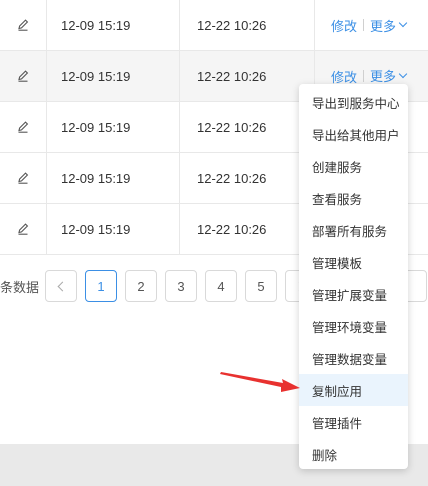 Image resolution: width=428 pixels, height=486 pixels. I want to click on menu-item-deploy-all: 部署所有服务, so click(353, 230).